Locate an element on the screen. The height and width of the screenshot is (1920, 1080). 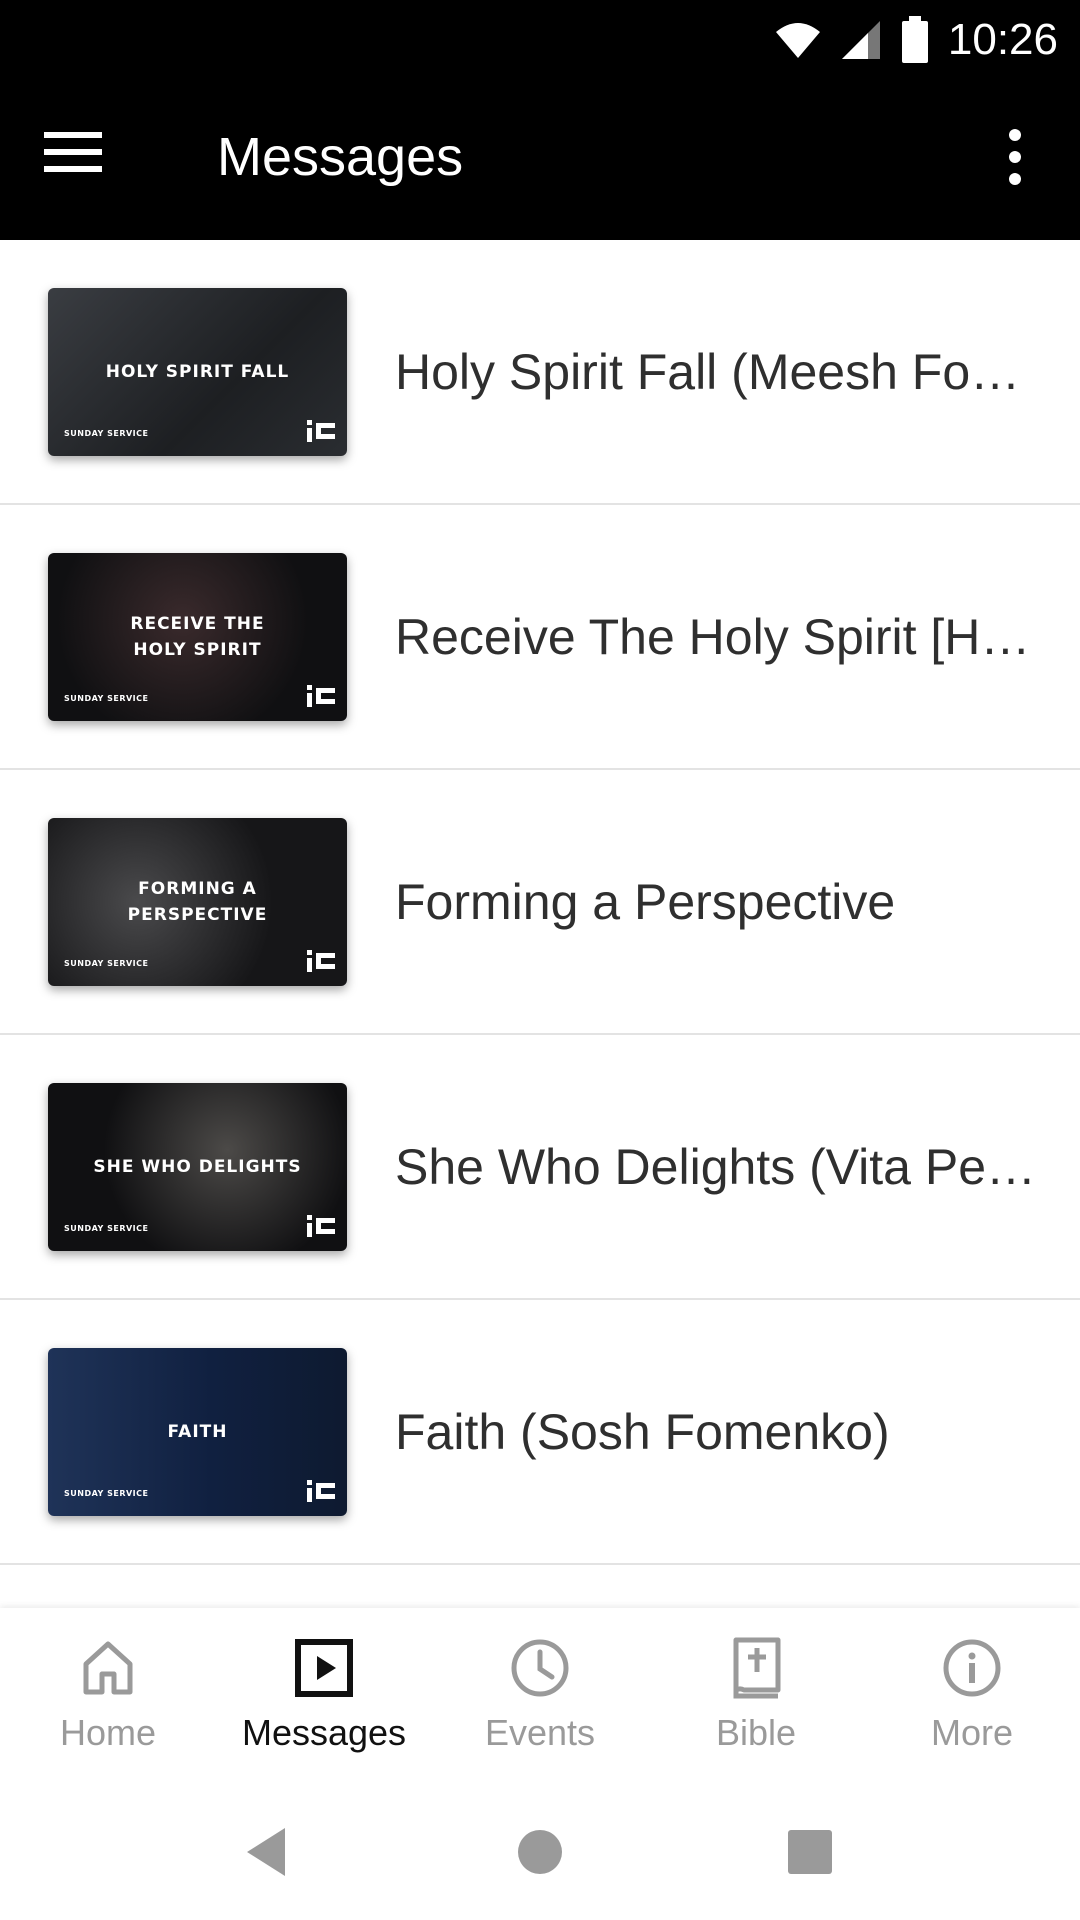
nav-more: More is located at coordinates (972, 1694).